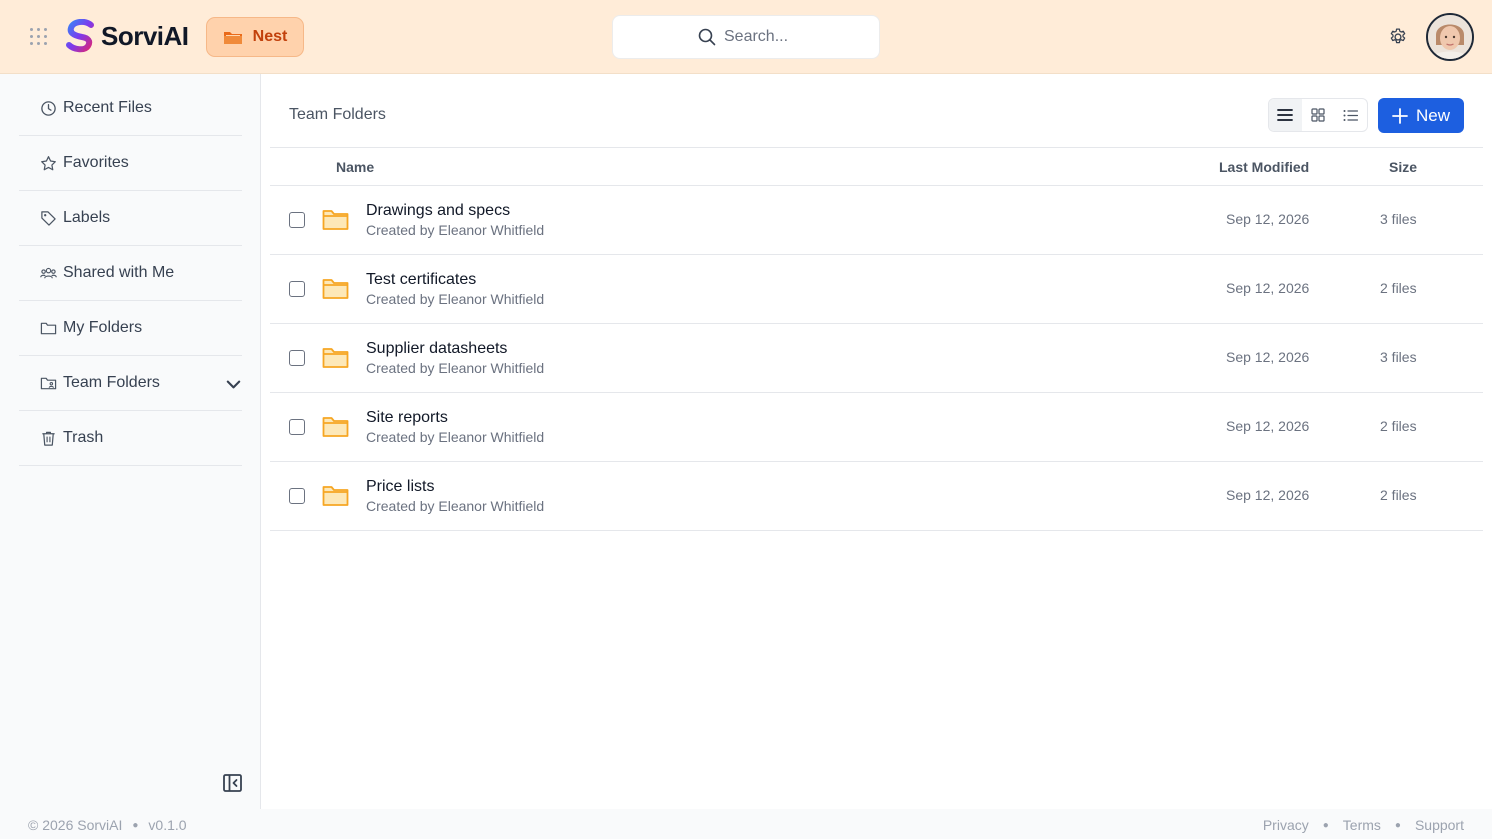 The image size is (1492, 839). What do you see at coordinates (83, 437) in the screenshot?
I see `sidebar-item-label: Trash` at bounding box center [83, 437].